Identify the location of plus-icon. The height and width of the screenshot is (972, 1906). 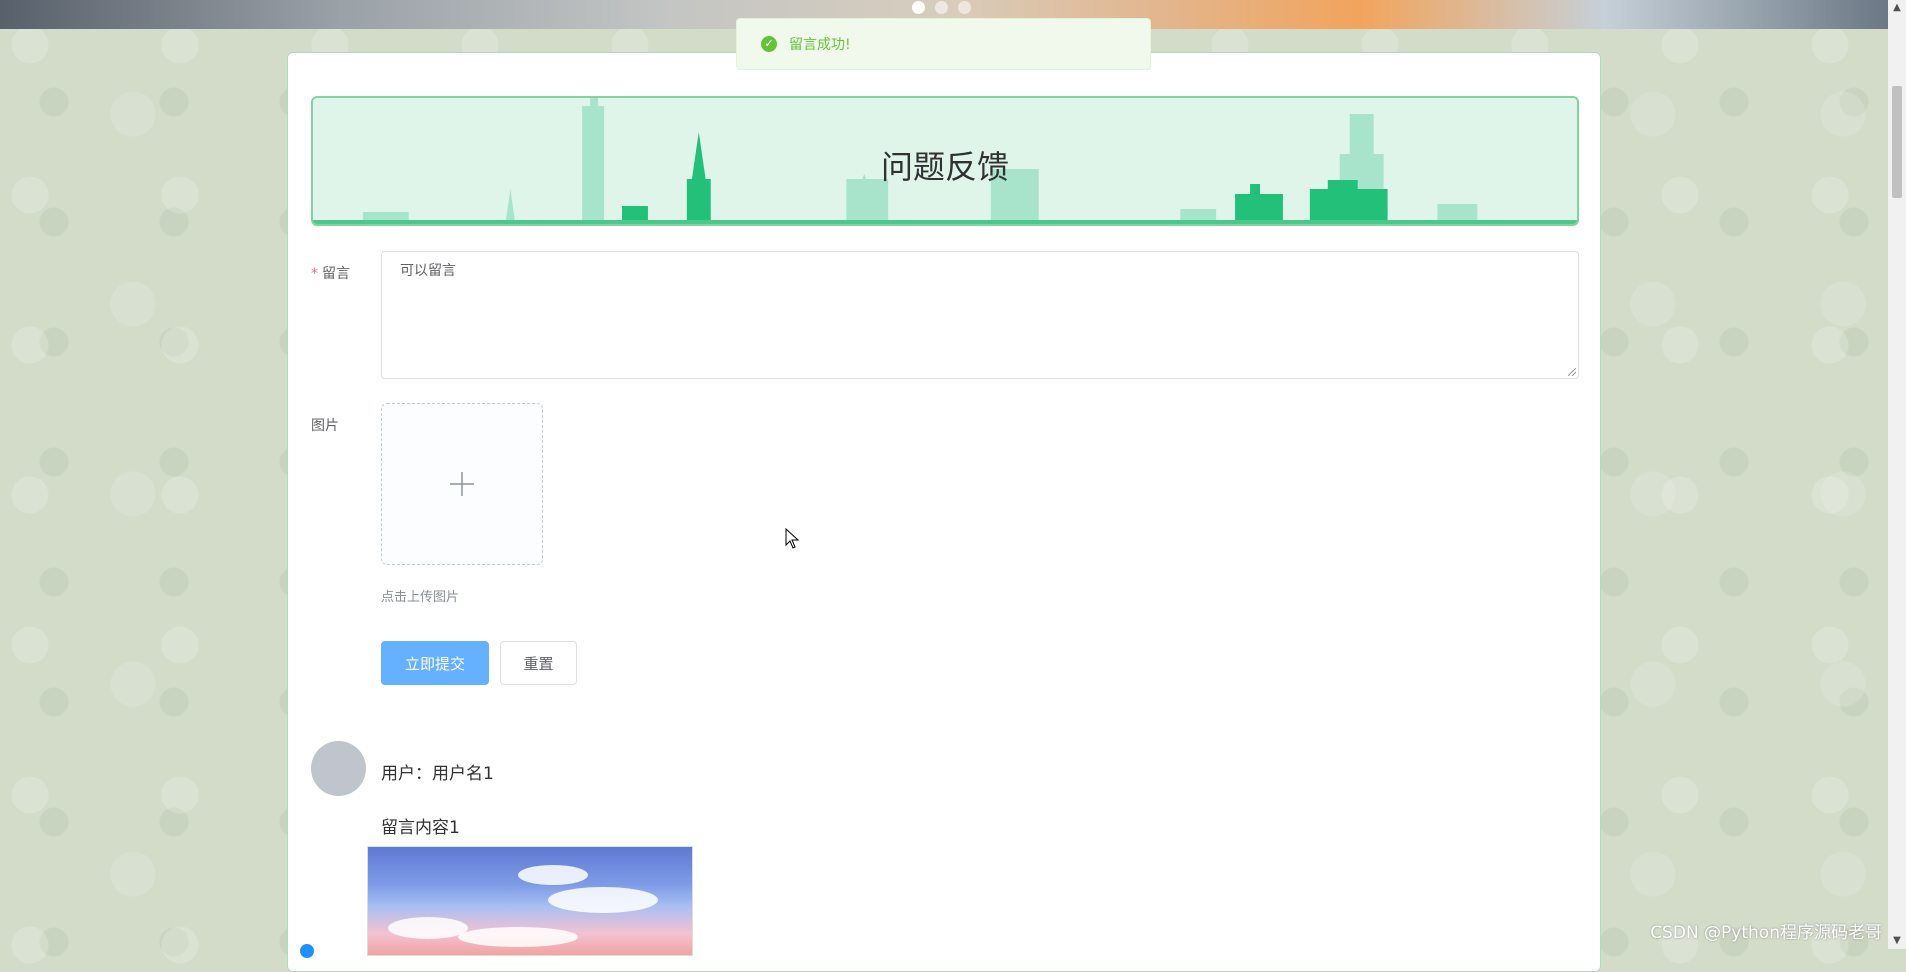
(462, 484).